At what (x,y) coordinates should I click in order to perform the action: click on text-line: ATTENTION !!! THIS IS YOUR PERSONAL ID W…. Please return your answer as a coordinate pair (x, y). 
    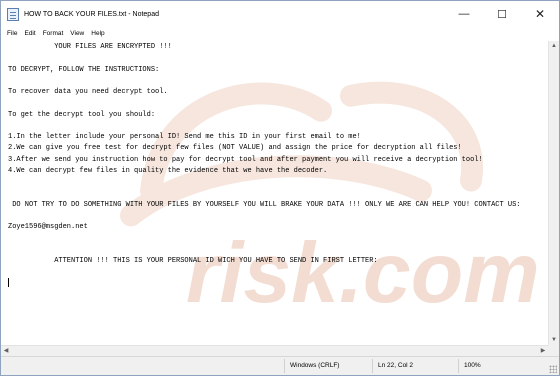
    Looking at the image, I should click on (193, 260).